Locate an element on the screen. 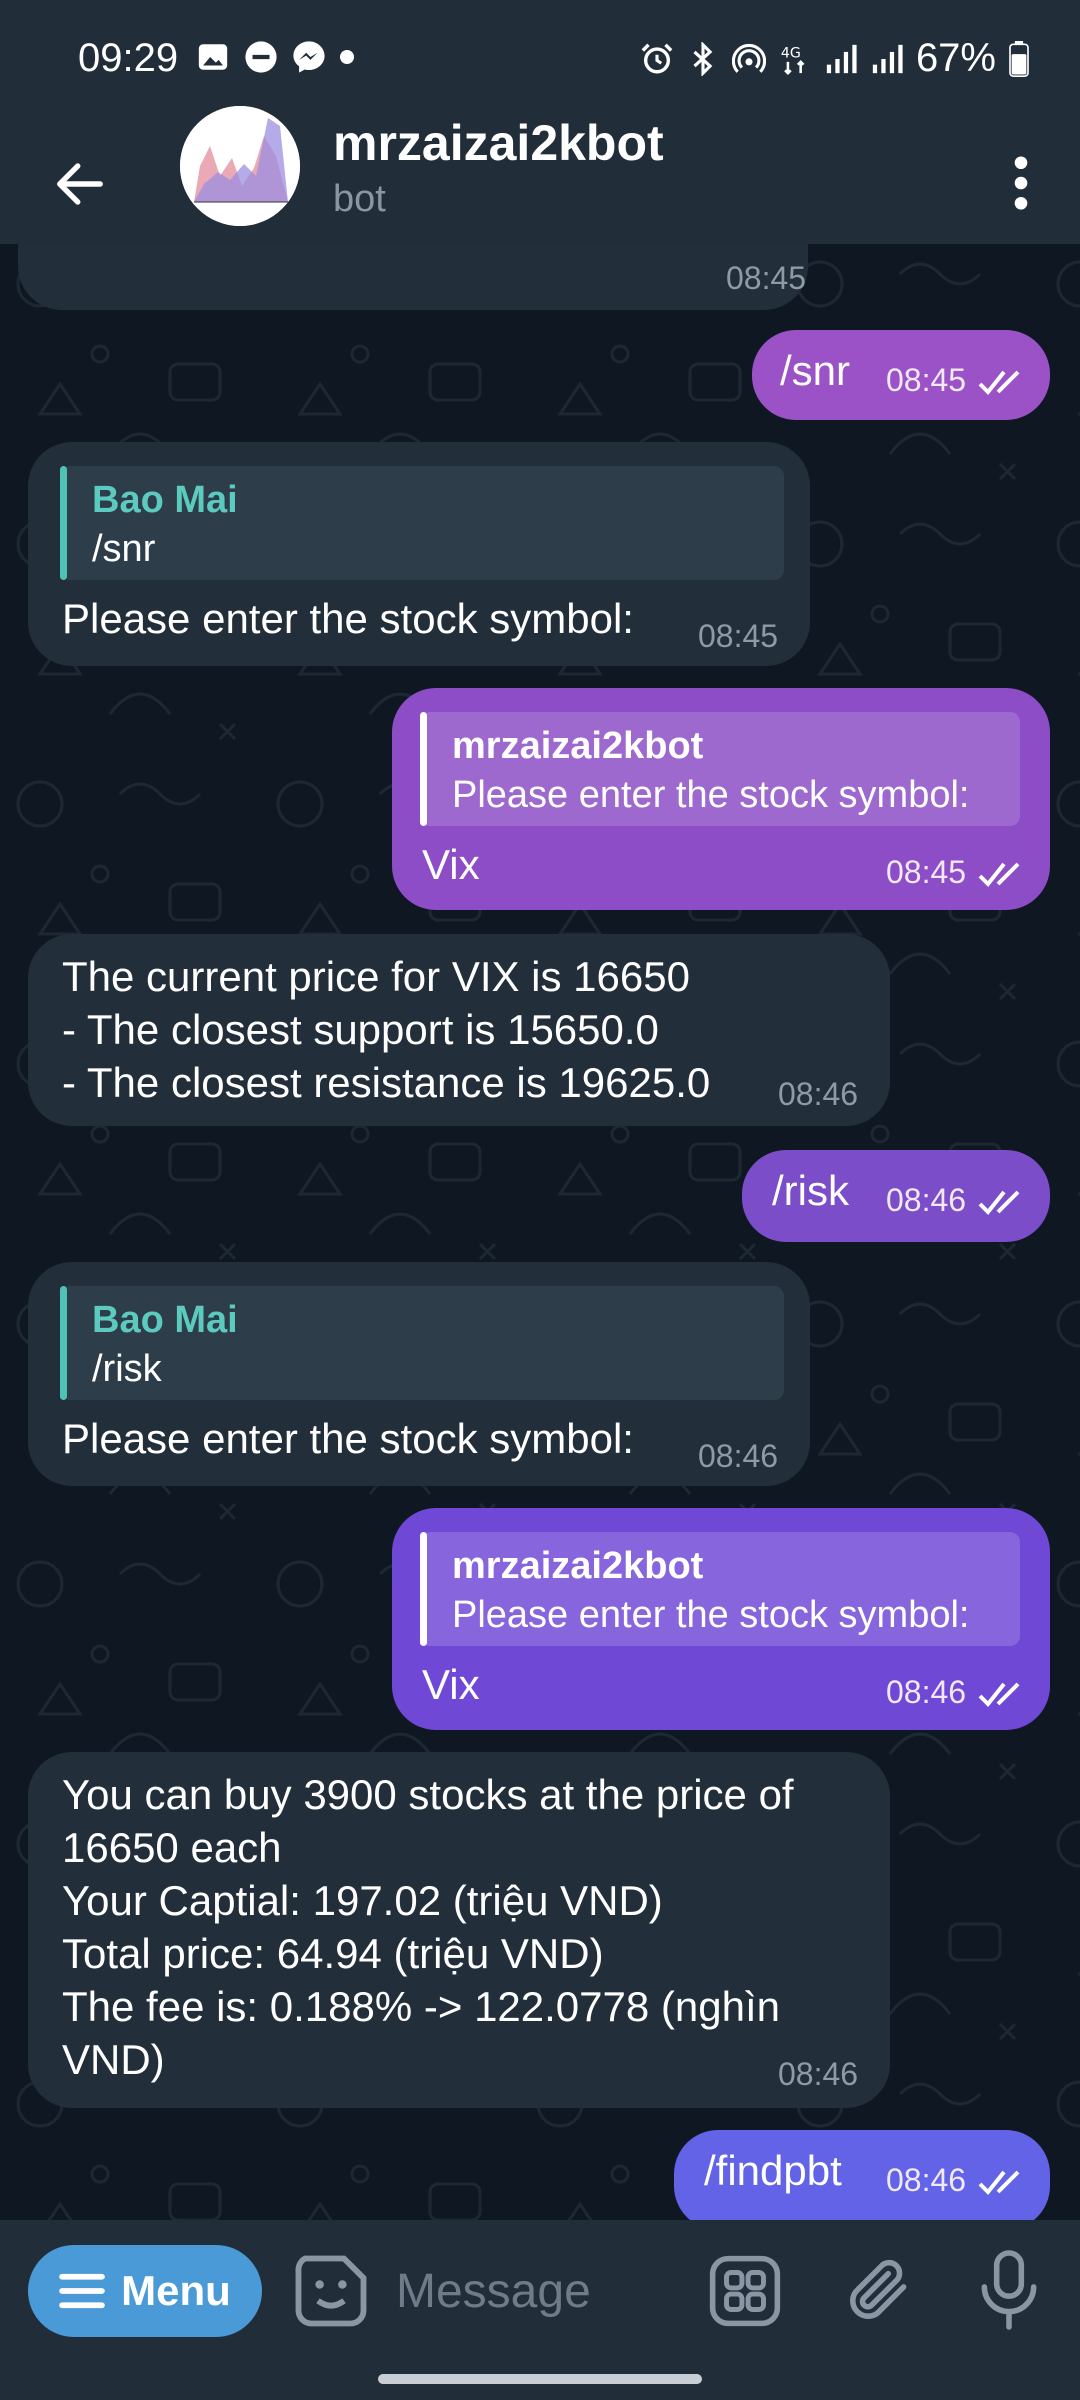 The width and height of the screenshot is (1080, 2400). status-time: 09:29 is located at coordinates (128, 58).